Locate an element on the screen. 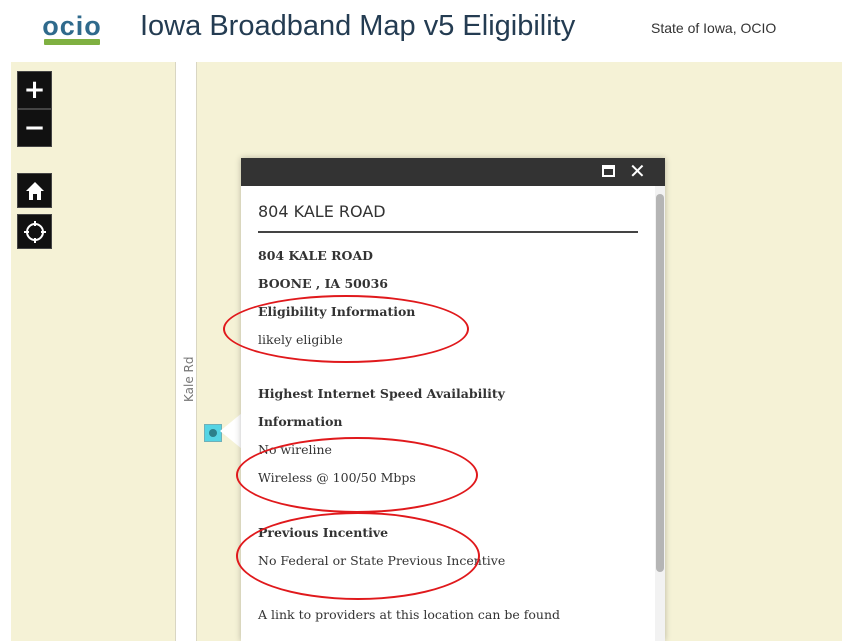 This screenshot has width=842, height=641. speed-heading-line-1: Highest Internet Speed Availability is located at coordinates (381, 393).